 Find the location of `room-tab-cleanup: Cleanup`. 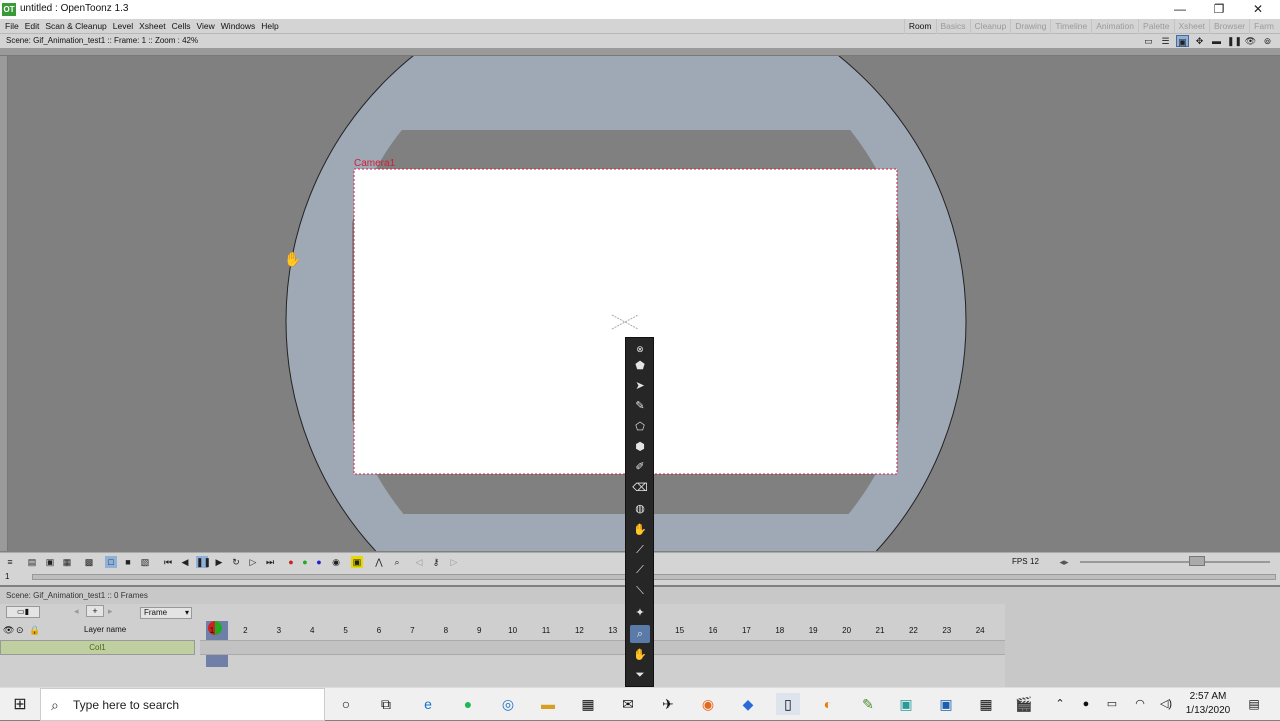

room-tab-cleanup: Cleanup is located at coordinates (990, 26).